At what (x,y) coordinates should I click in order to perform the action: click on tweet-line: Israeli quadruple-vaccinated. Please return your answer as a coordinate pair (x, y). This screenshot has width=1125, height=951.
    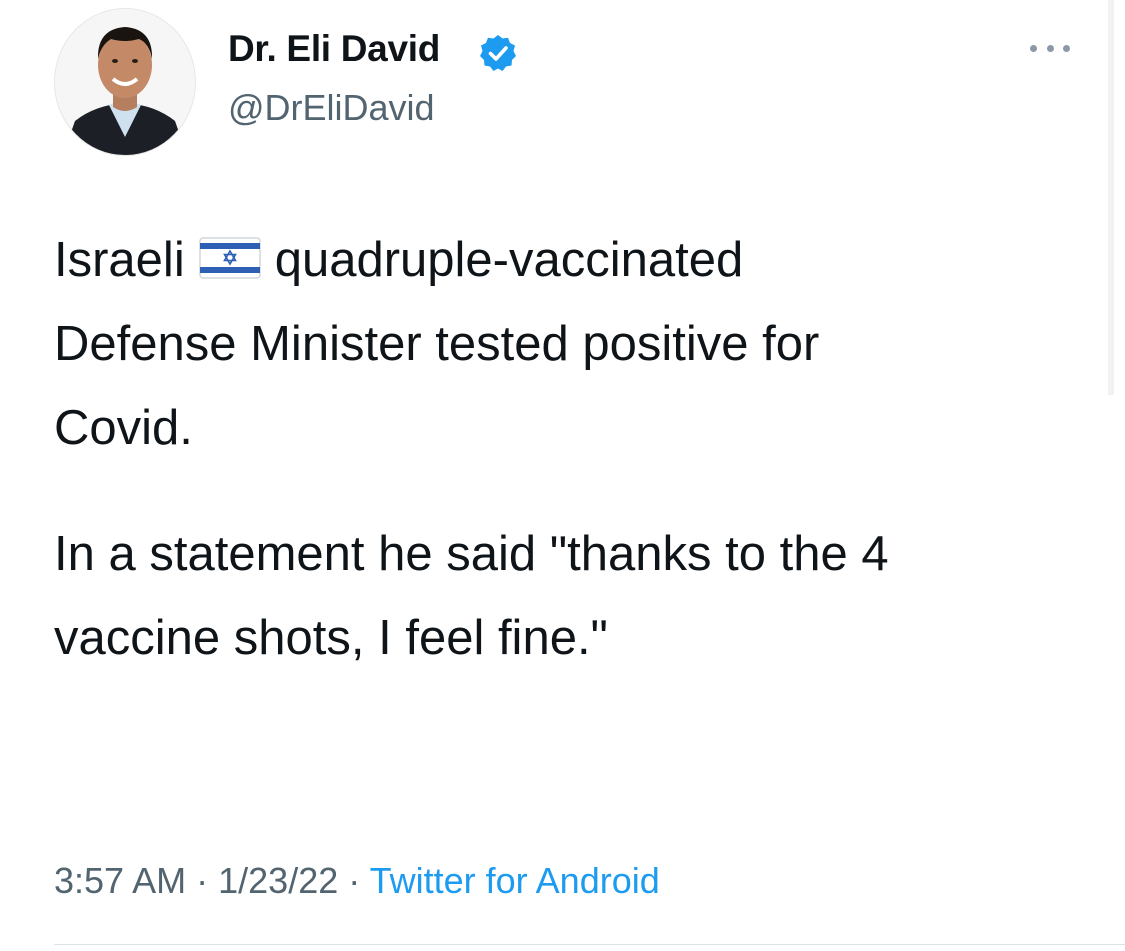
    Looking at the image, I should click on (436, 260).